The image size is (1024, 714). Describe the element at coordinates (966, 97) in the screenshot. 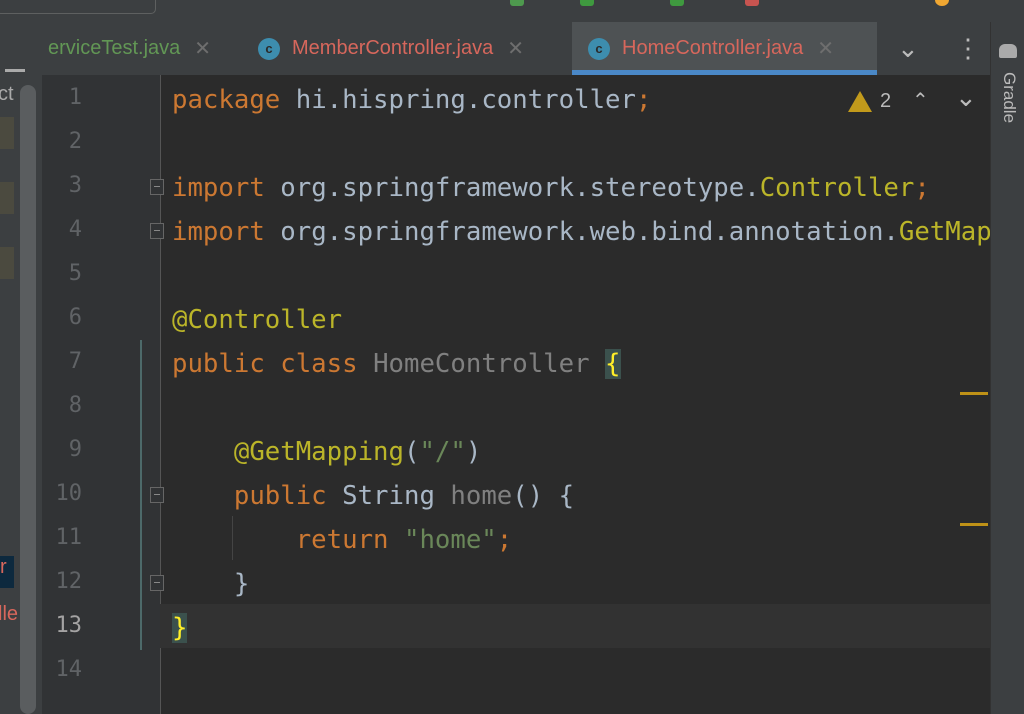

I see `next-highlight-icon: ⌄` at that location.